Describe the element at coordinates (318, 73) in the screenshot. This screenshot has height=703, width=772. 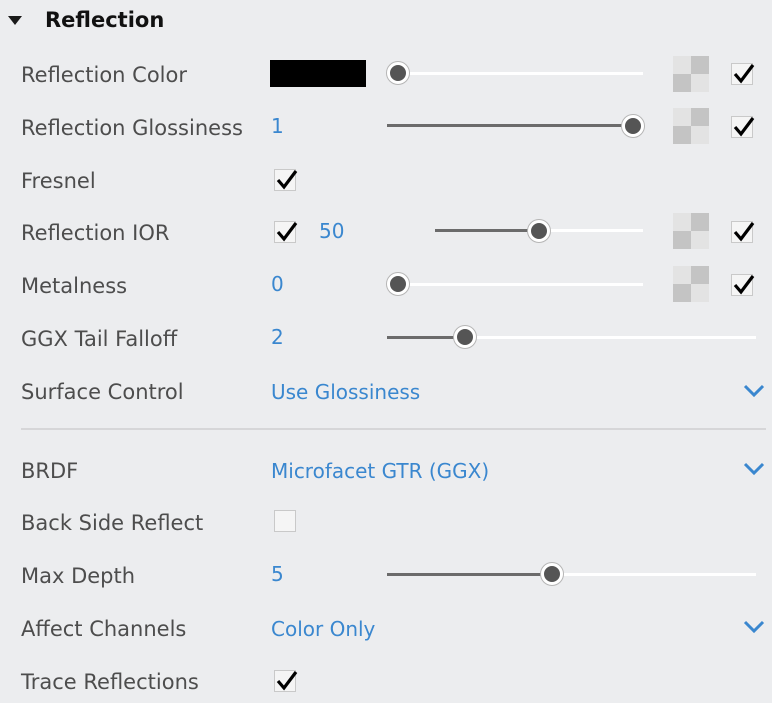
I see `reflection-color-swatch` at that location.